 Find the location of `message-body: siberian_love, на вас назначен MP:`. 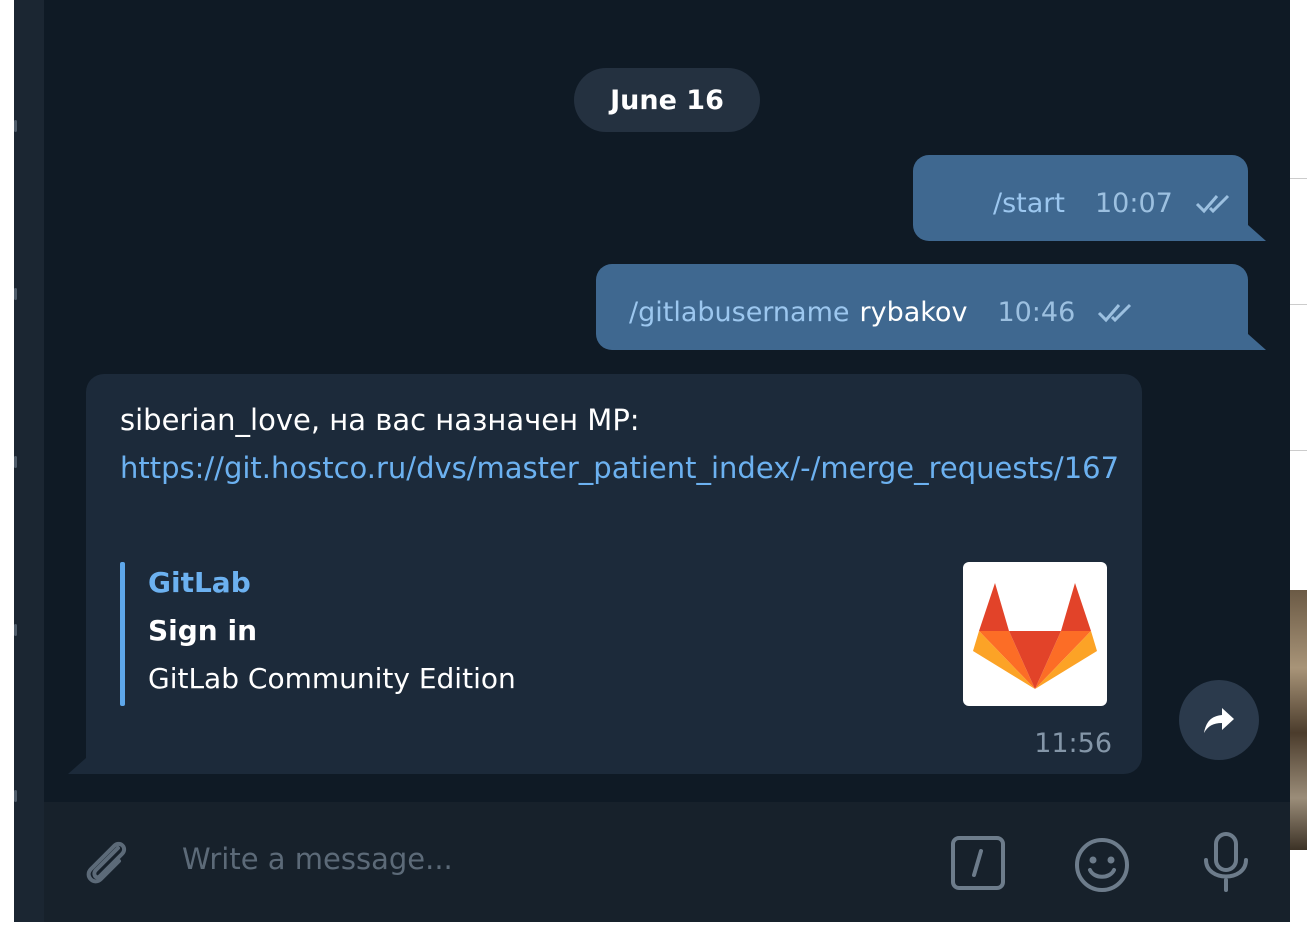

message-body: siberian_love, на вас назначен MP: is located at coordinates (380, 420).